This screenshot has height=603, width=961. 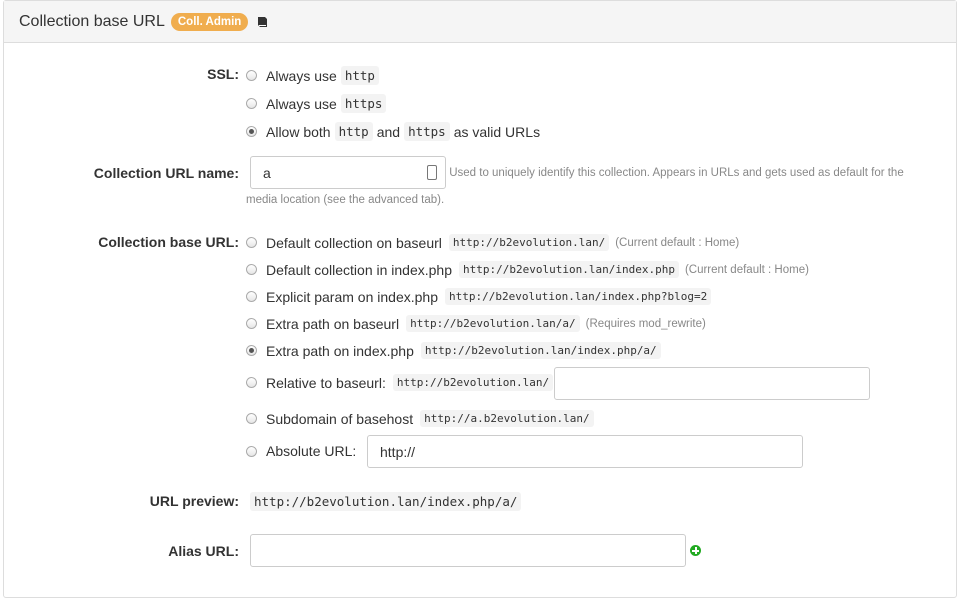 I want to click on url-preview-label: URL preview:, so click(x=194, y=501).